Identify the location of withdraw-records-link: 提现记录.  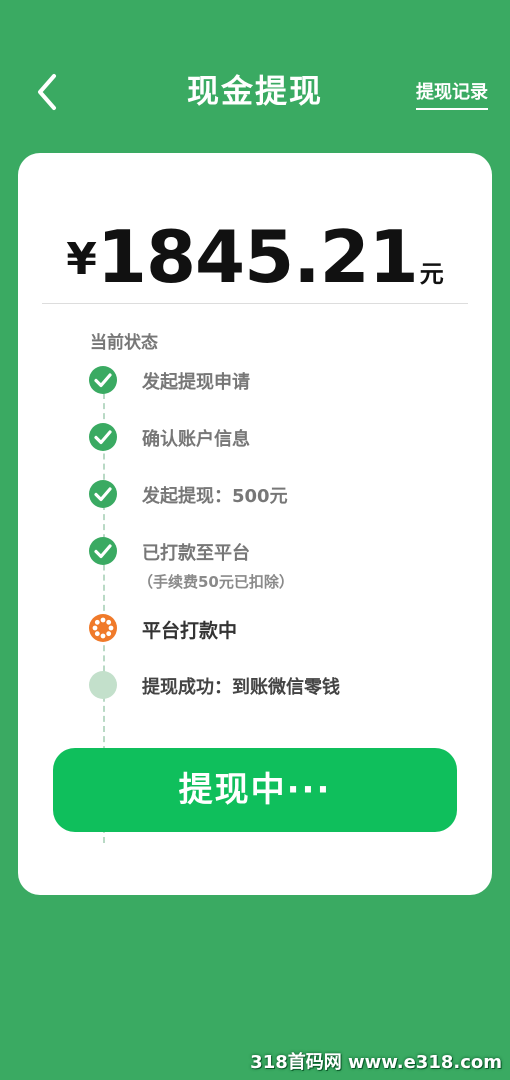
(452, 94).